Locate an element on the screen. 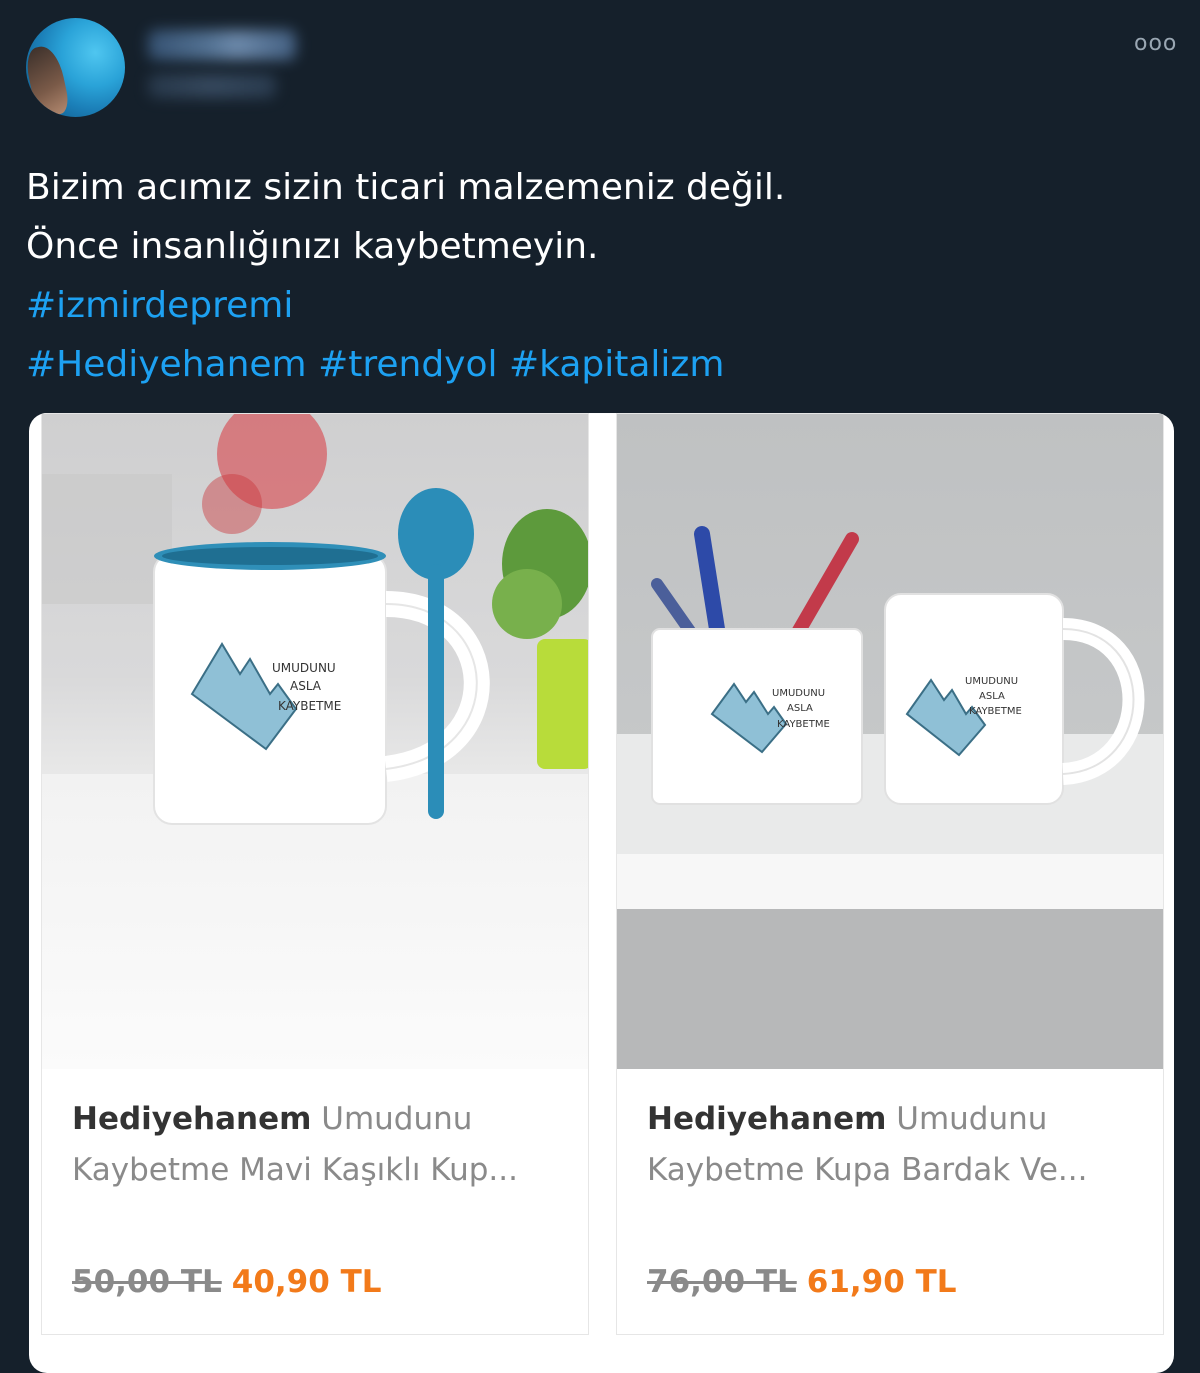  avatar is located at coordinates (75, 67).